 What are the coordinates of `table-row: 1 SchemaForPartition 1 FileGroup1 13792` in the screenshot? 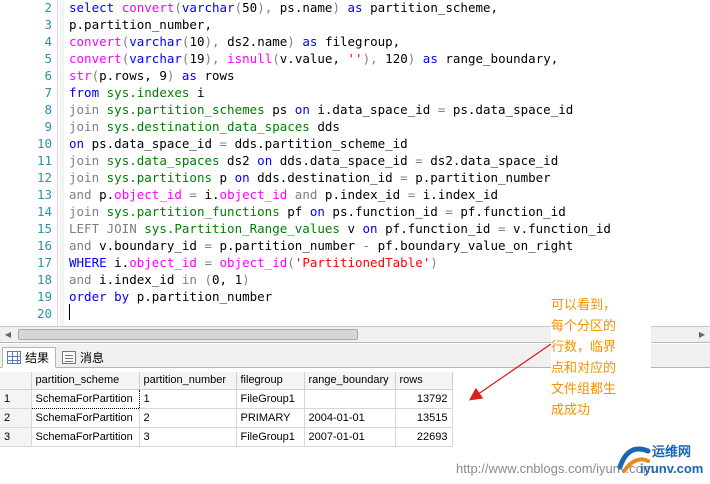 It's located at (226, 398).